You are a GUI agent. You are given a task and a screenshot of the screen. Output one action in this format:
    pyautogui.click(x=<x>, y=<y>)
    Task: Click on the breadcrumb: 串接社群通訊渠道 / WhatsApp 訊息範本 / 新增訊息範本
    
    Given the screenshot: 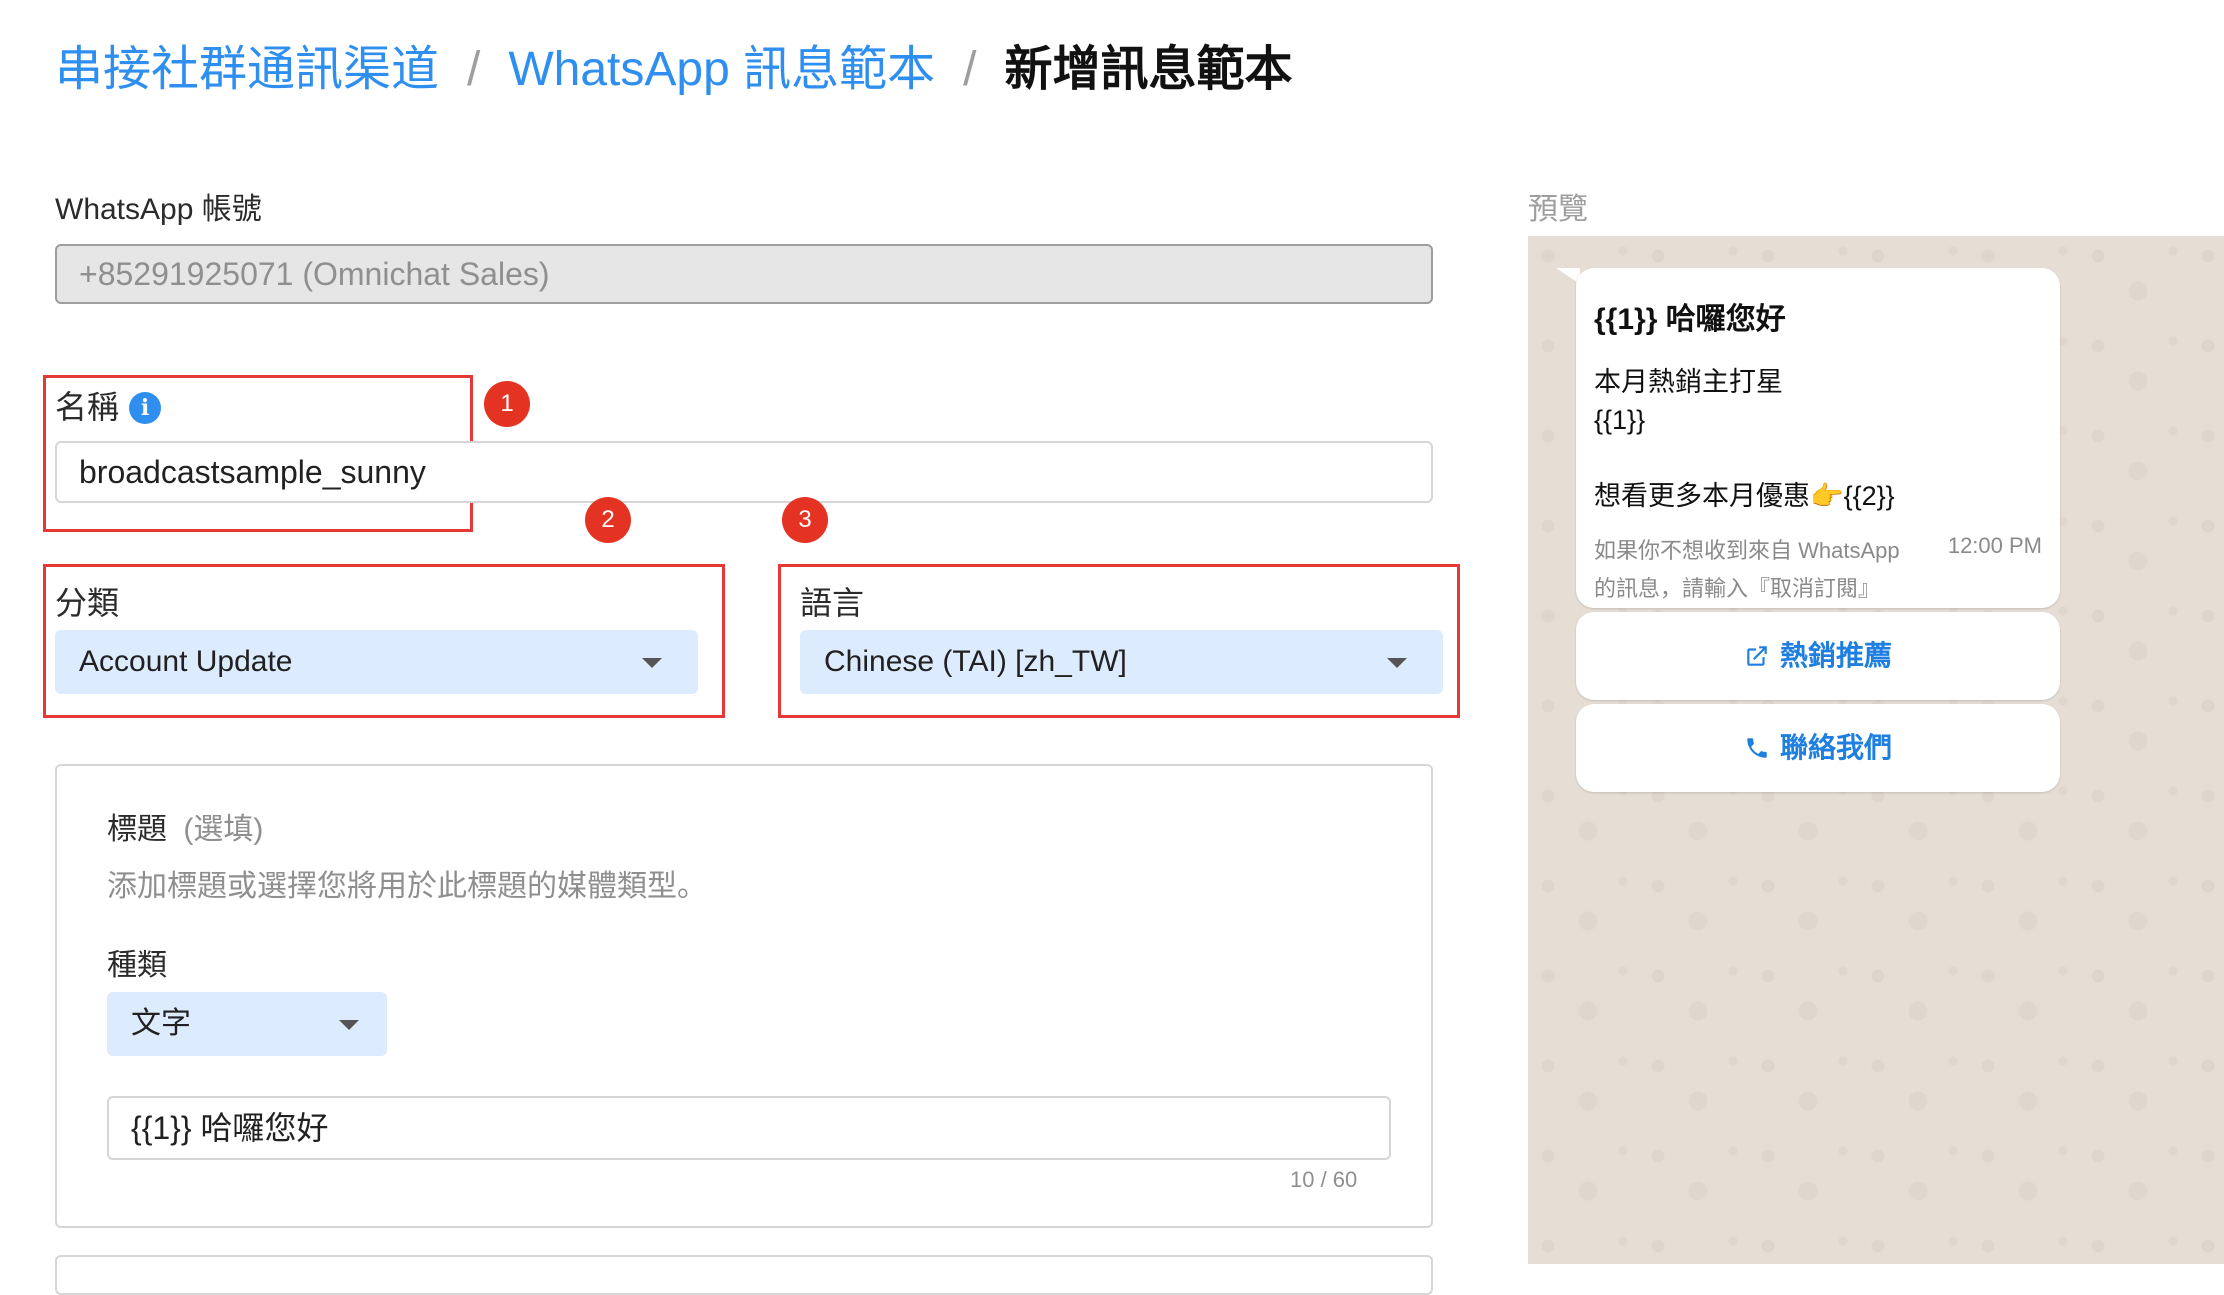 What is the action you would take?
    pyautogui.click(x=674, y=70)
    